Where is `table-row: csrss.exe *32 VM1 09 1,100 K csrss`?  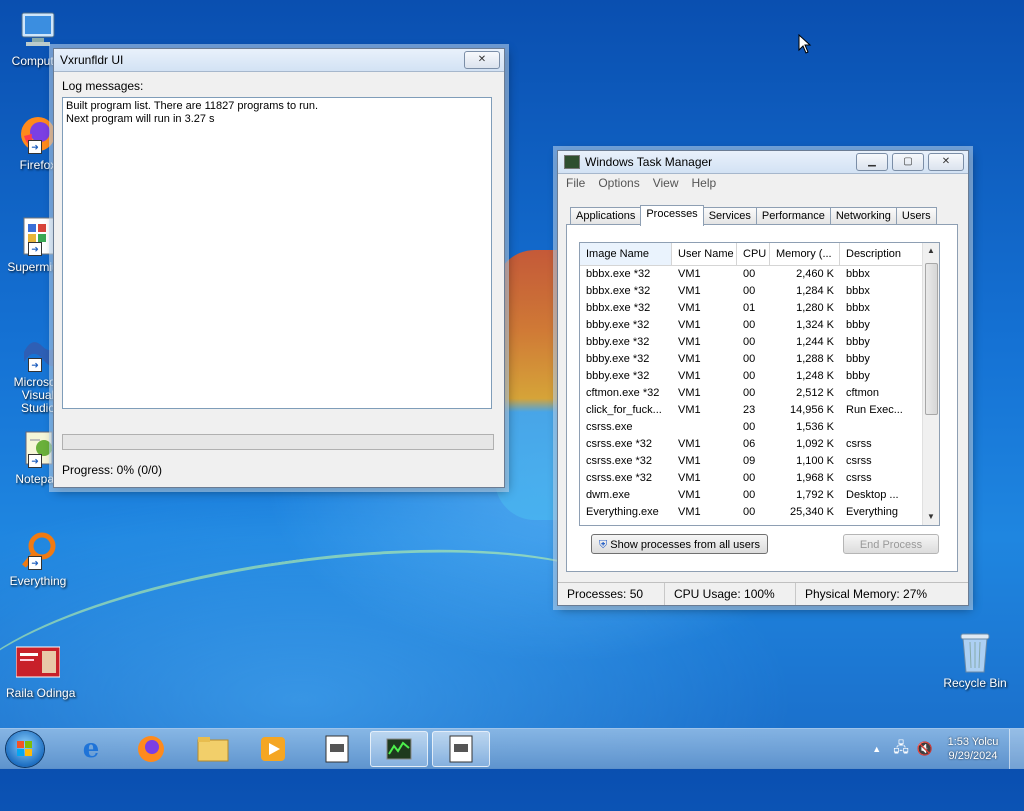 table-row: csrss.exe *32 VM1 09 1,100 K csrss is located at coordinates (759, 461).